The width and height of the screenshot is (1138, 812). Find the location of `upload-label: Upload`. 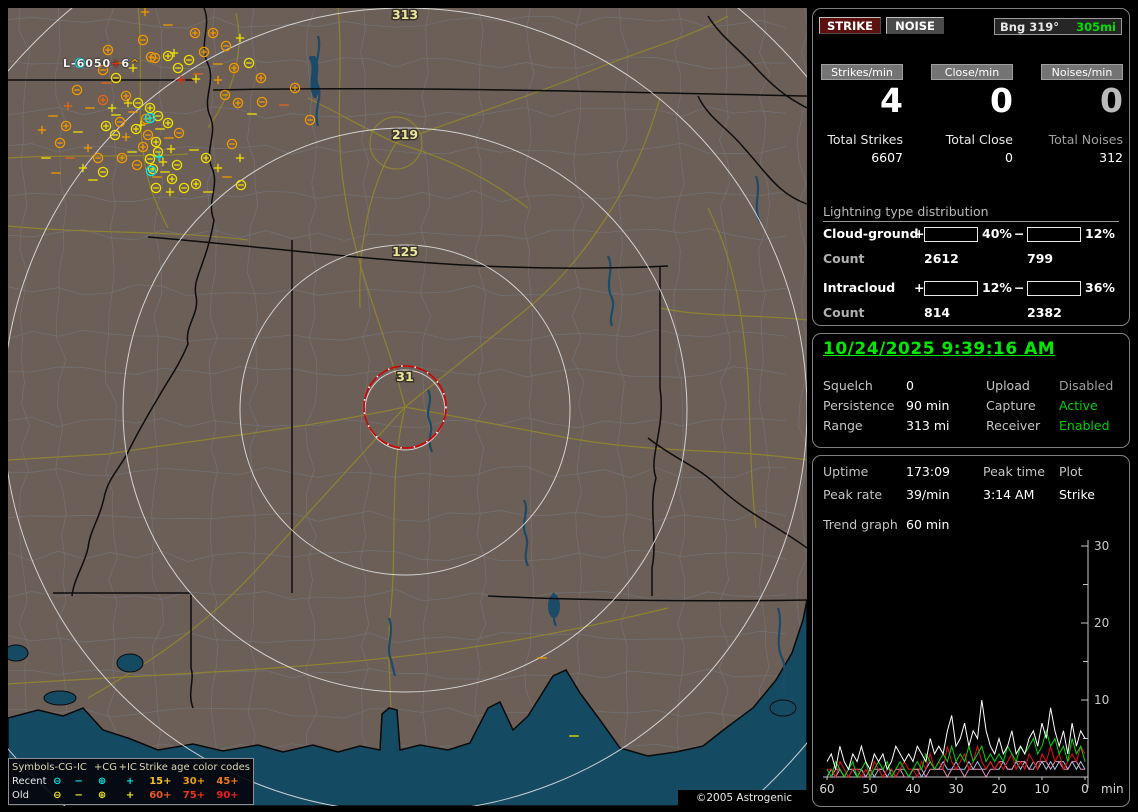

upload-label: Upload is located at coordinates (1008, 385).